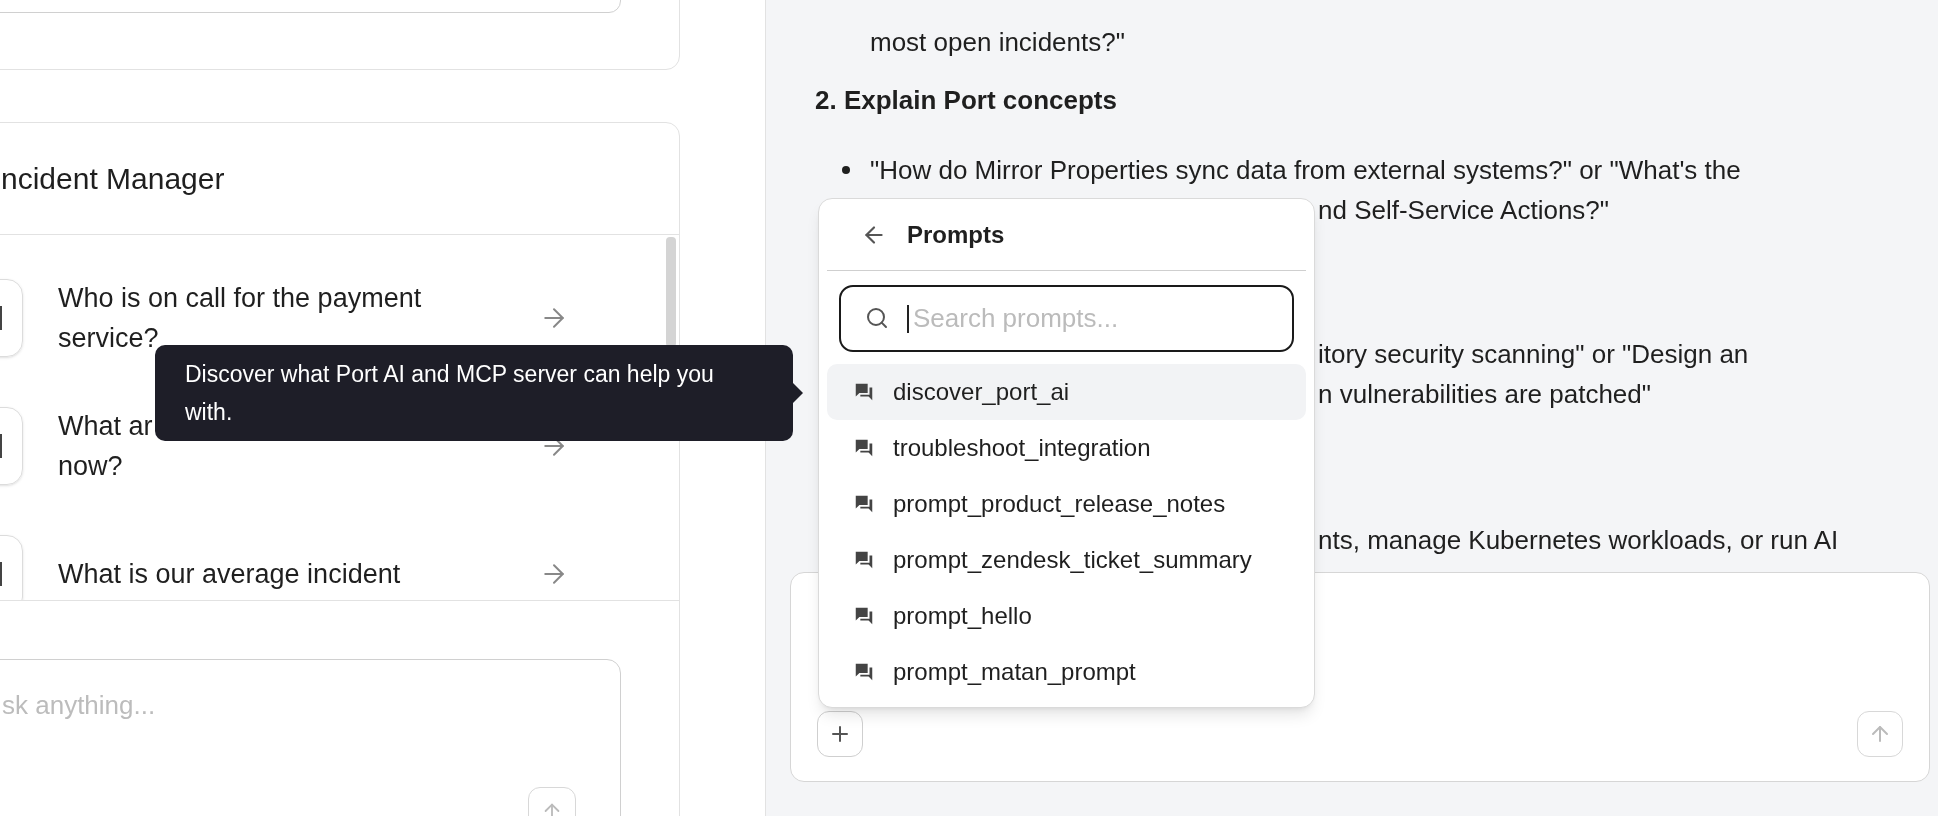 The width and height of the screenshot is (1938, 816). Describe the element at coordinates (956, 234) in the screenshot. I see `menu-title: Prompts` at that location.